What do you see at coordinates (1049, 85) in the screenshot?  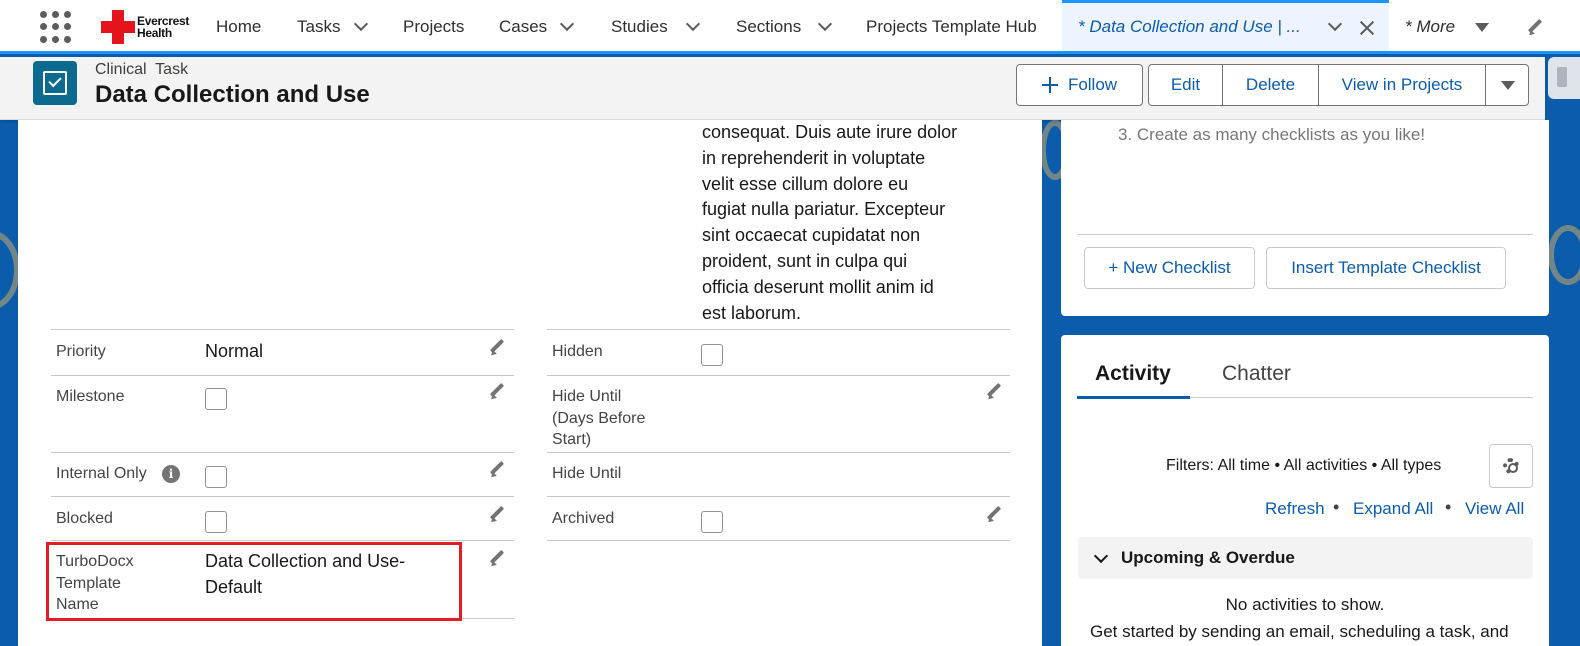 I see `plus-icon` at bounding box center [1049, 85].